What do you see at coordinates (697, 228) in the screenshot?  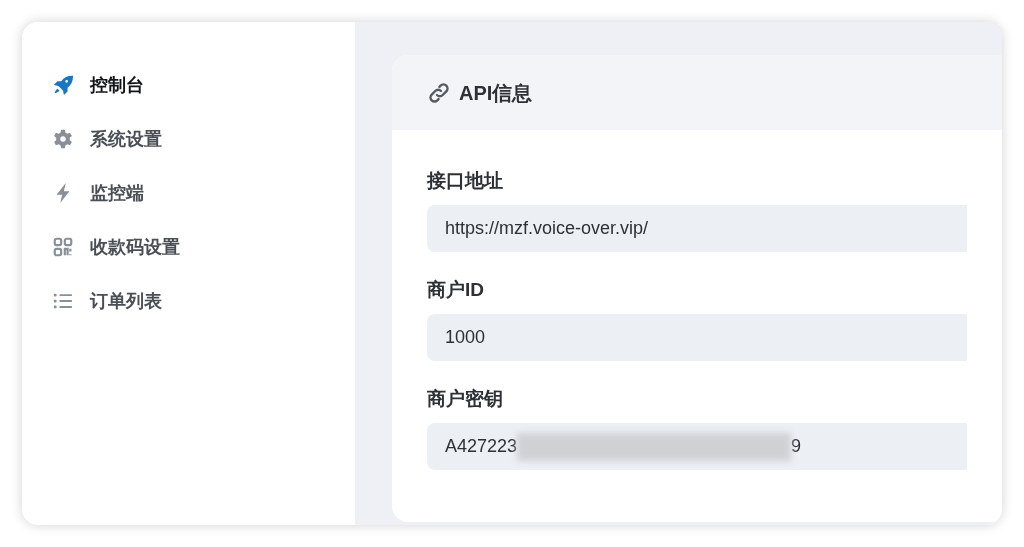 I see `input-field: https://mzf.voice-over.vip/` at bounding box center [697, 228].